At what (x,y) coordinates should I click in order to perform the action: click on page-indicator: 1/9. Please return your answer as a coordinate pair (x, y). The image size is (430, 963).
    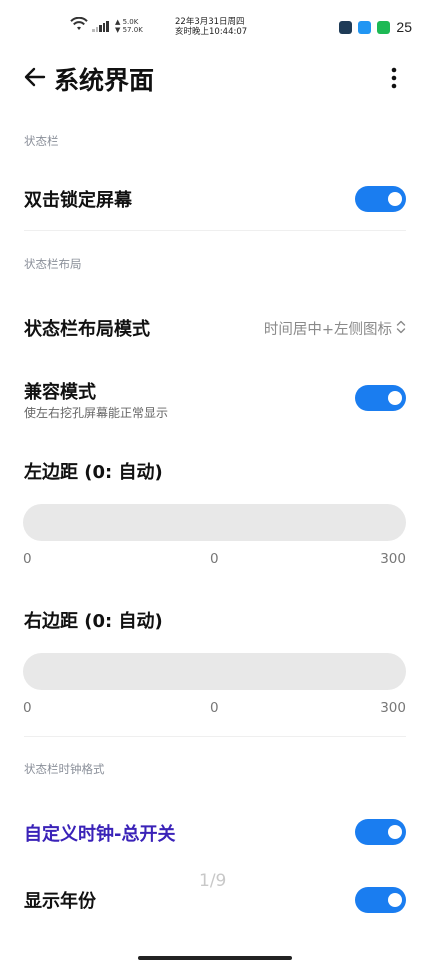
    Looking at the image, I should click on (213, 881).